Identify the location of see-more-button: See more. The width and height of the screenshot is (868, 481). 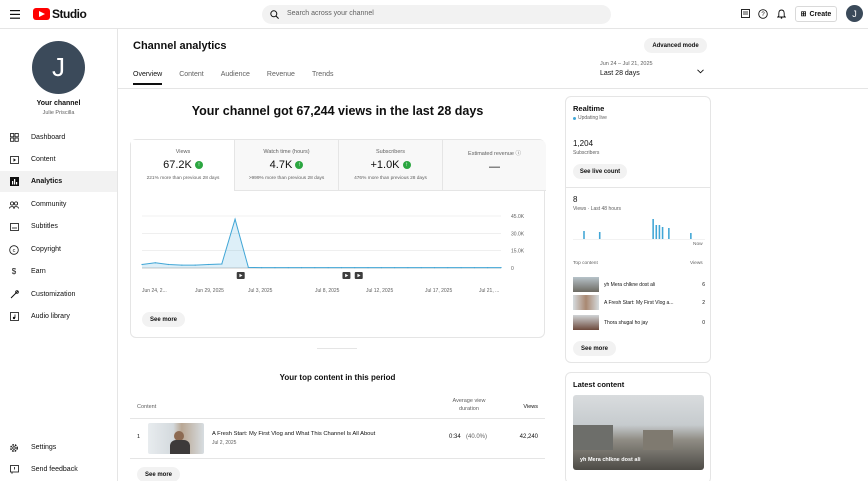
(163, 319).